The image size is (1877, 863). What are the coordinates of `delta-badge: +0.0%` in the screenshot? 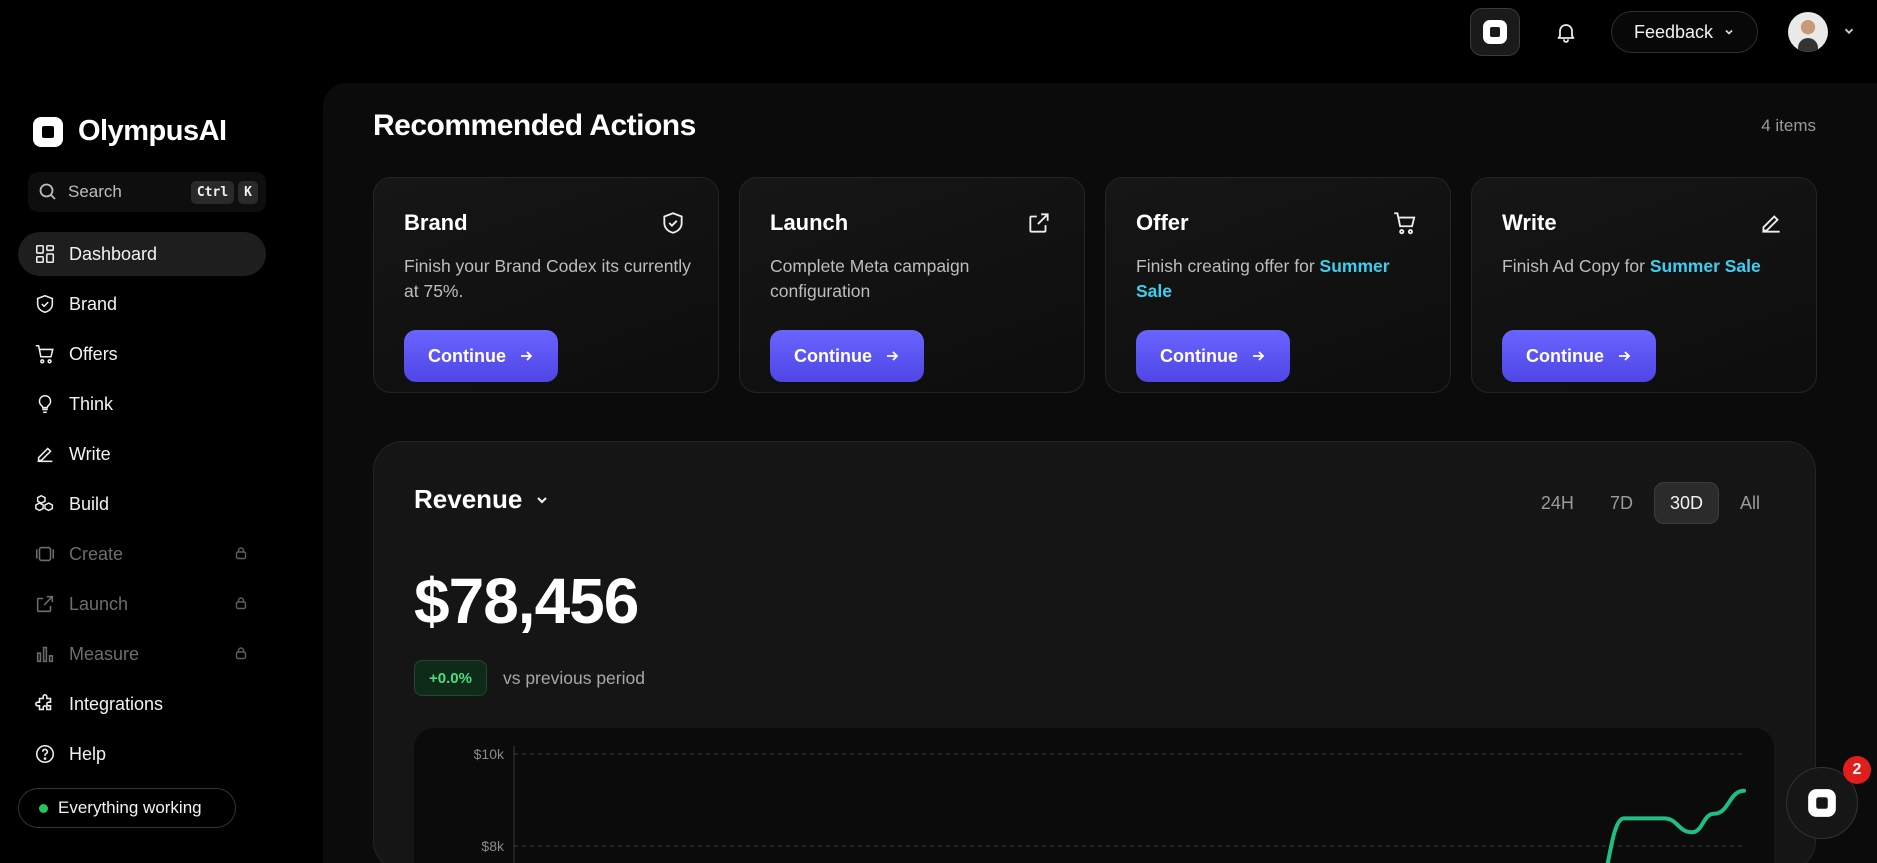 It's located at (450, 678).